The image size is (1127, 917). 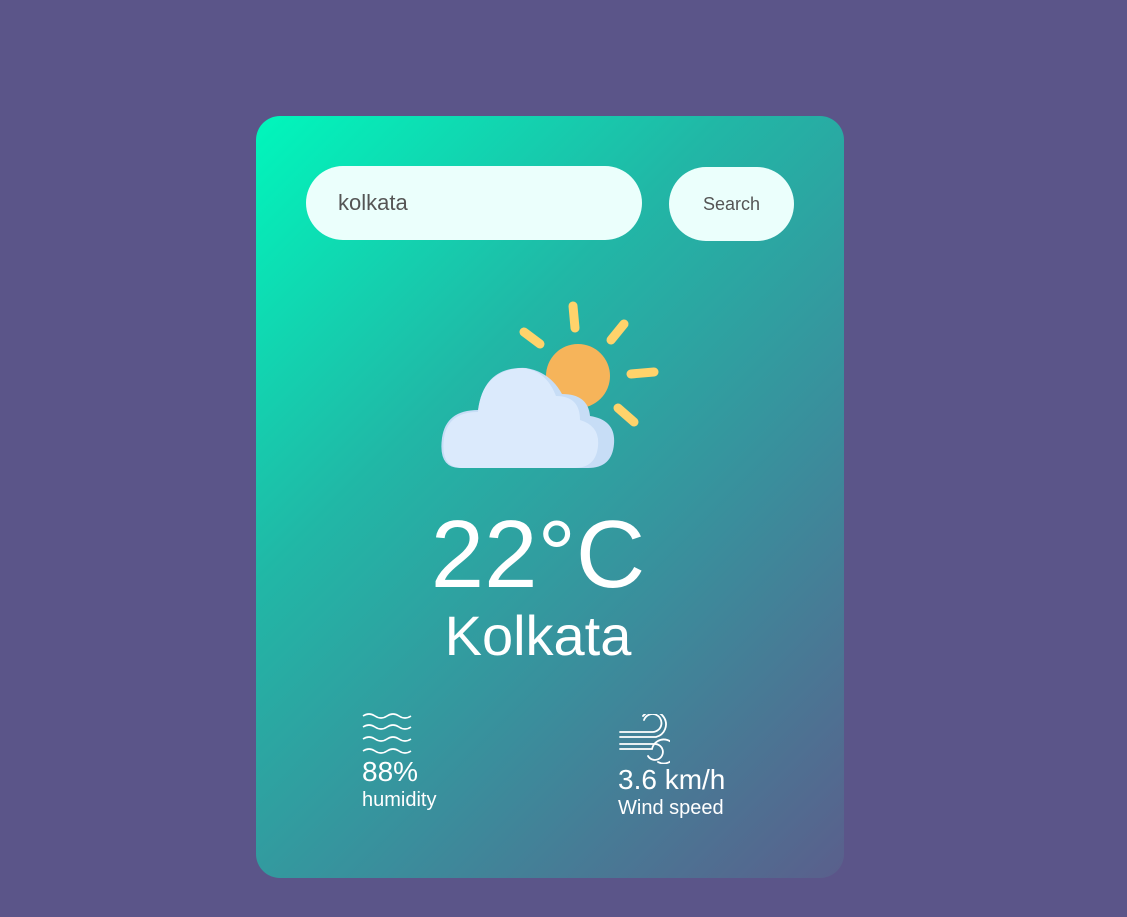 I want to click on humidity-waves-icon, so click(x=387, y=733).